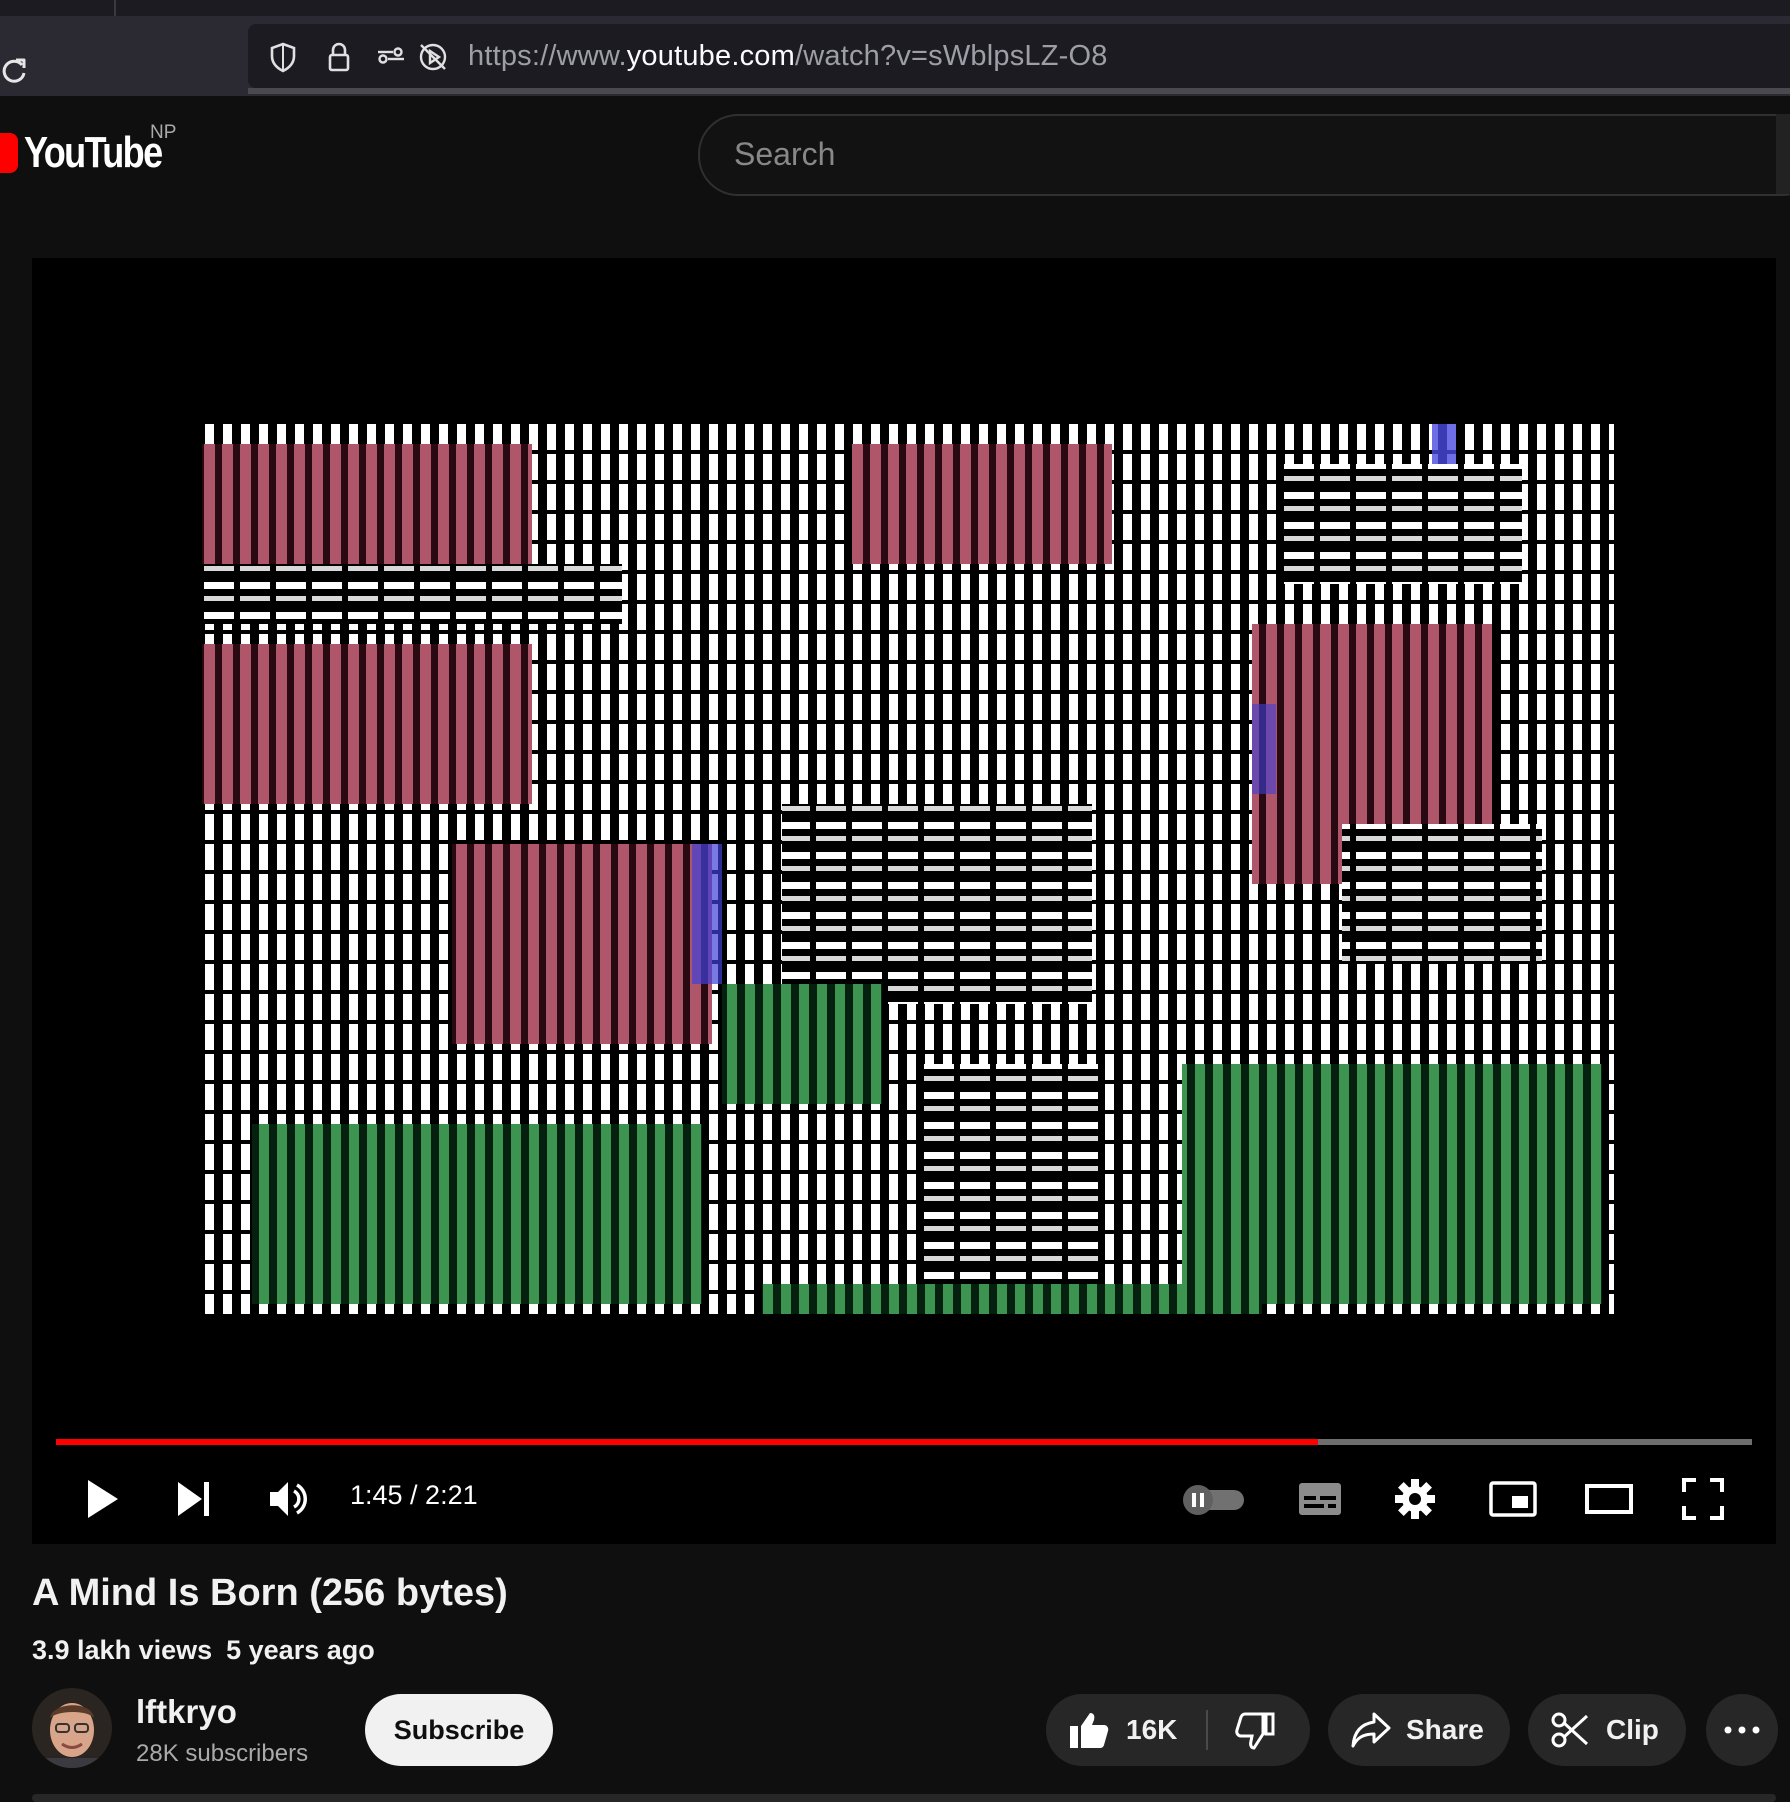 The height and width of the screenshot is (1802, 1790). Describe the element at coordinates (122, 1650) in the screenshot. I see `view-count: 3.9 lakh views` at that location.